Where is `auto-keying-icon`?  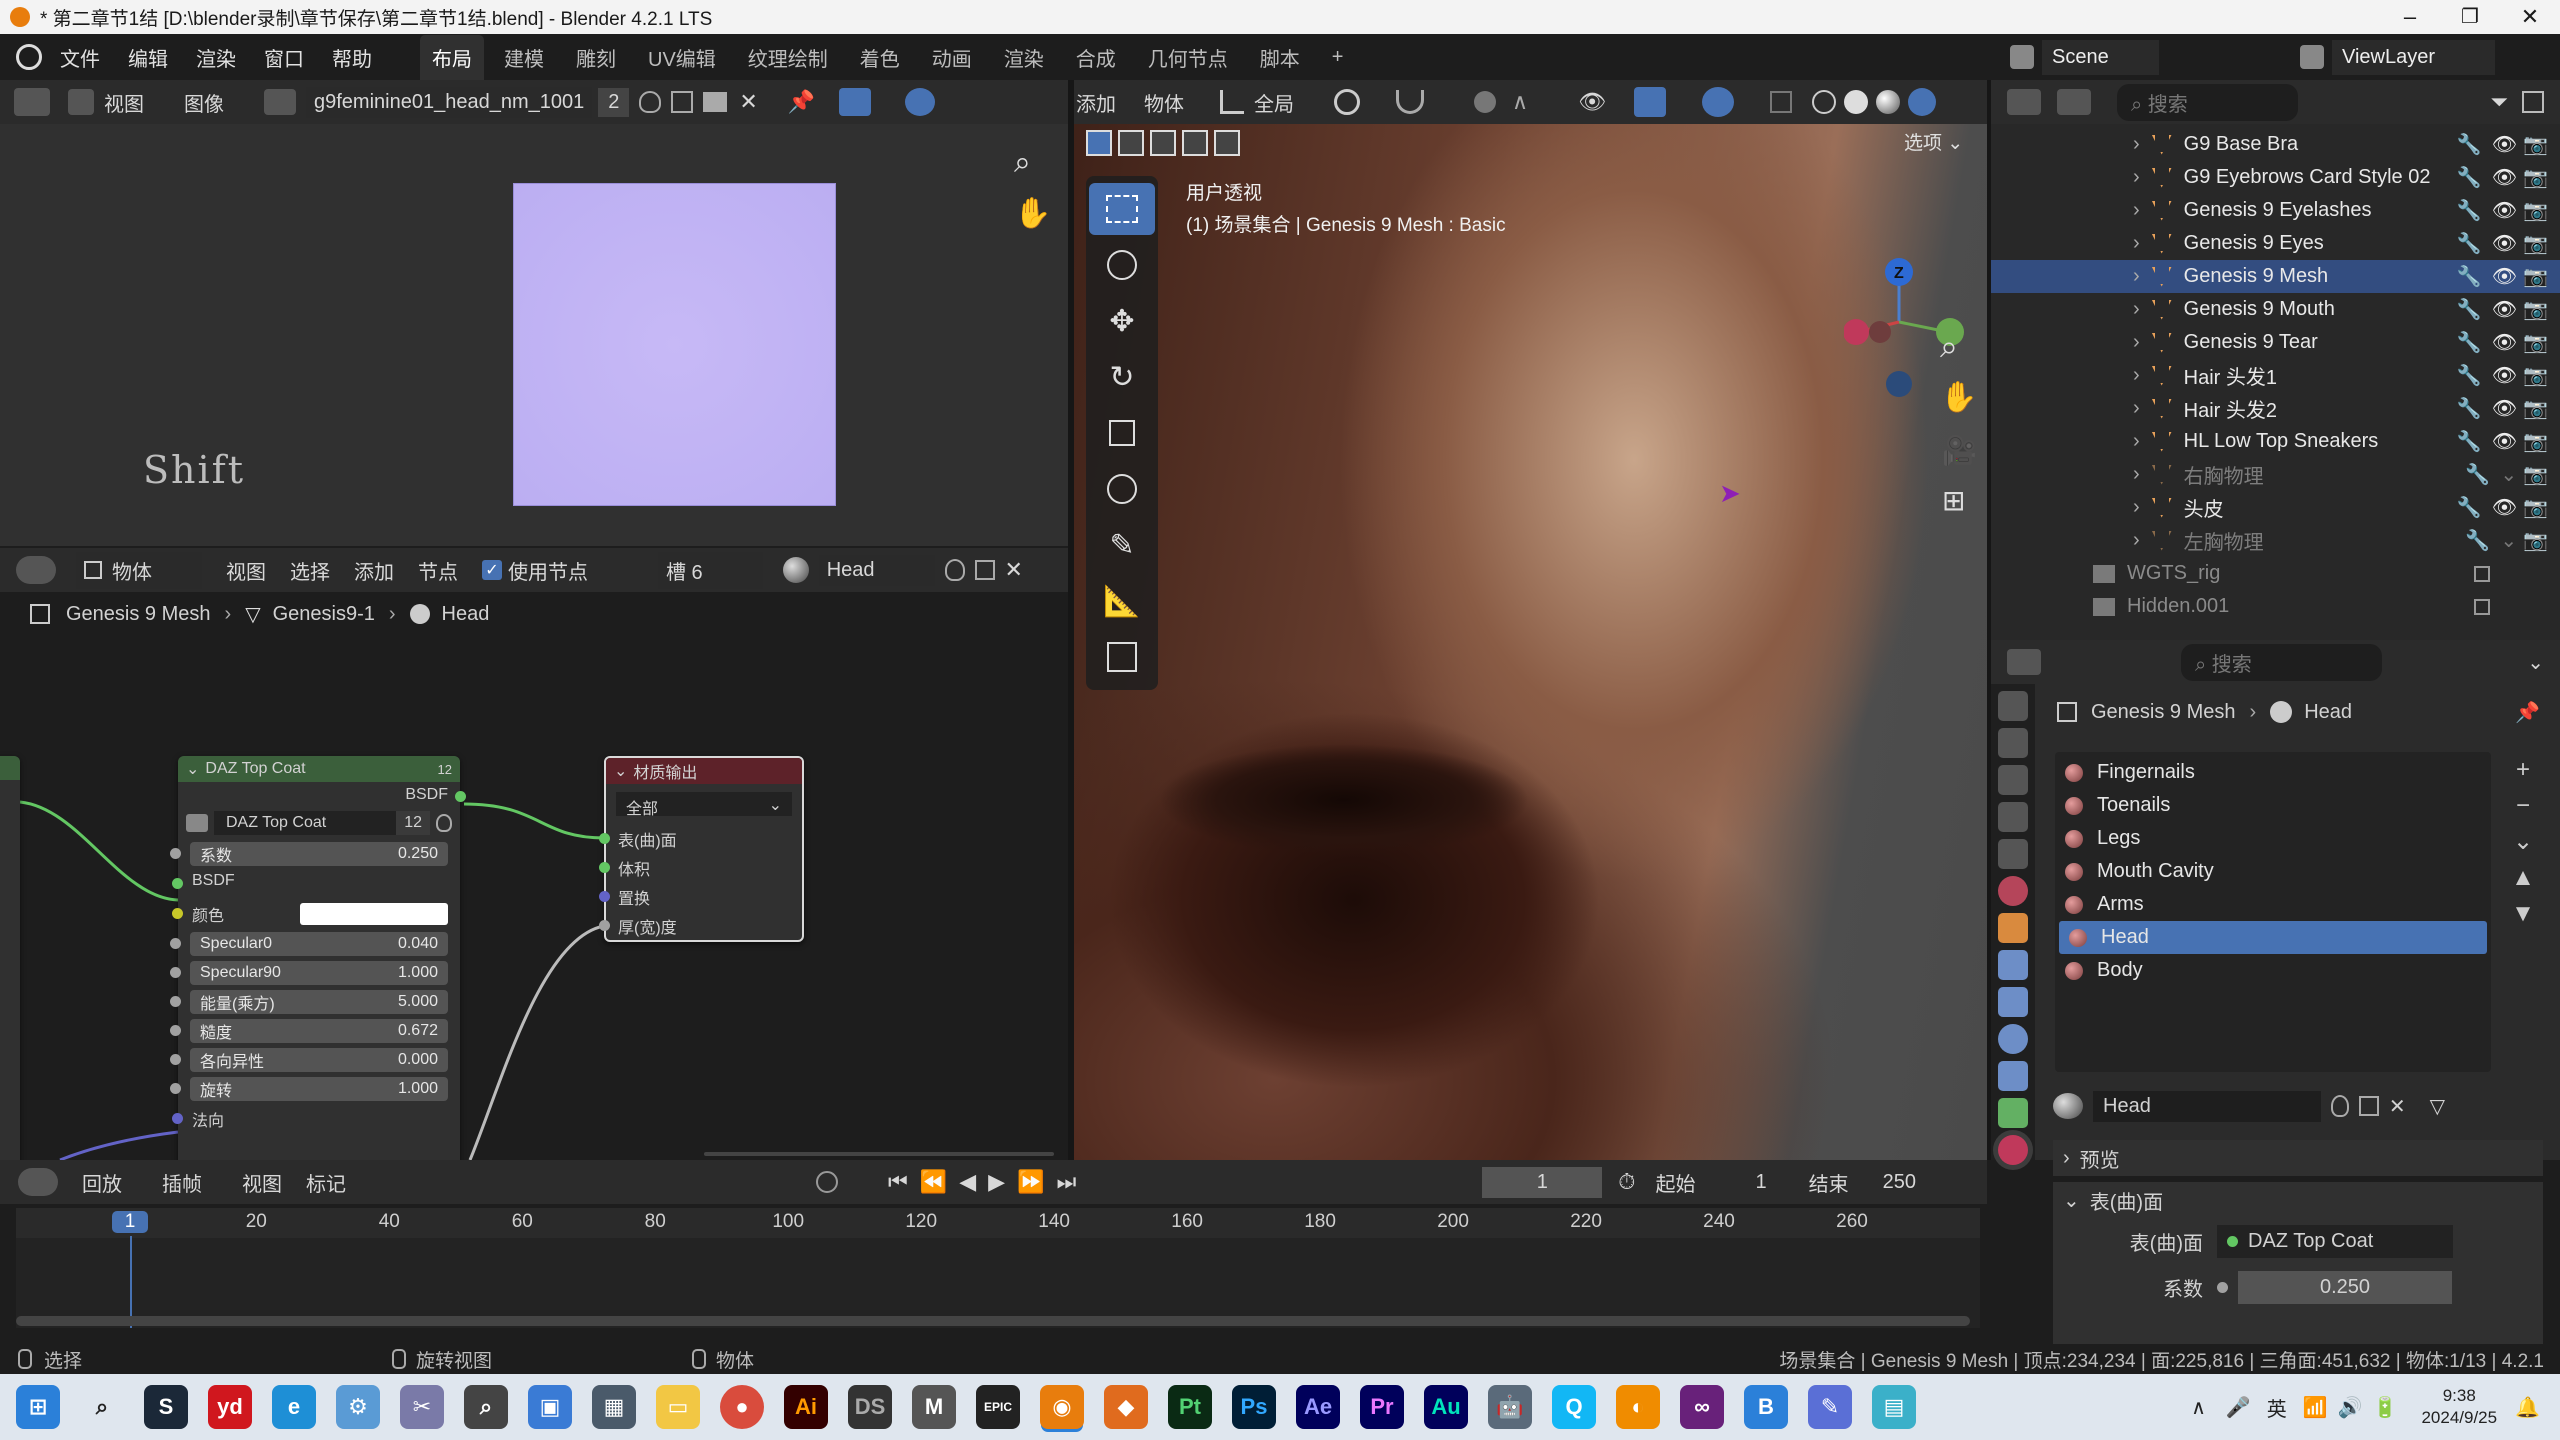 auto-keying-icon is located at coordinates (827, 1182).